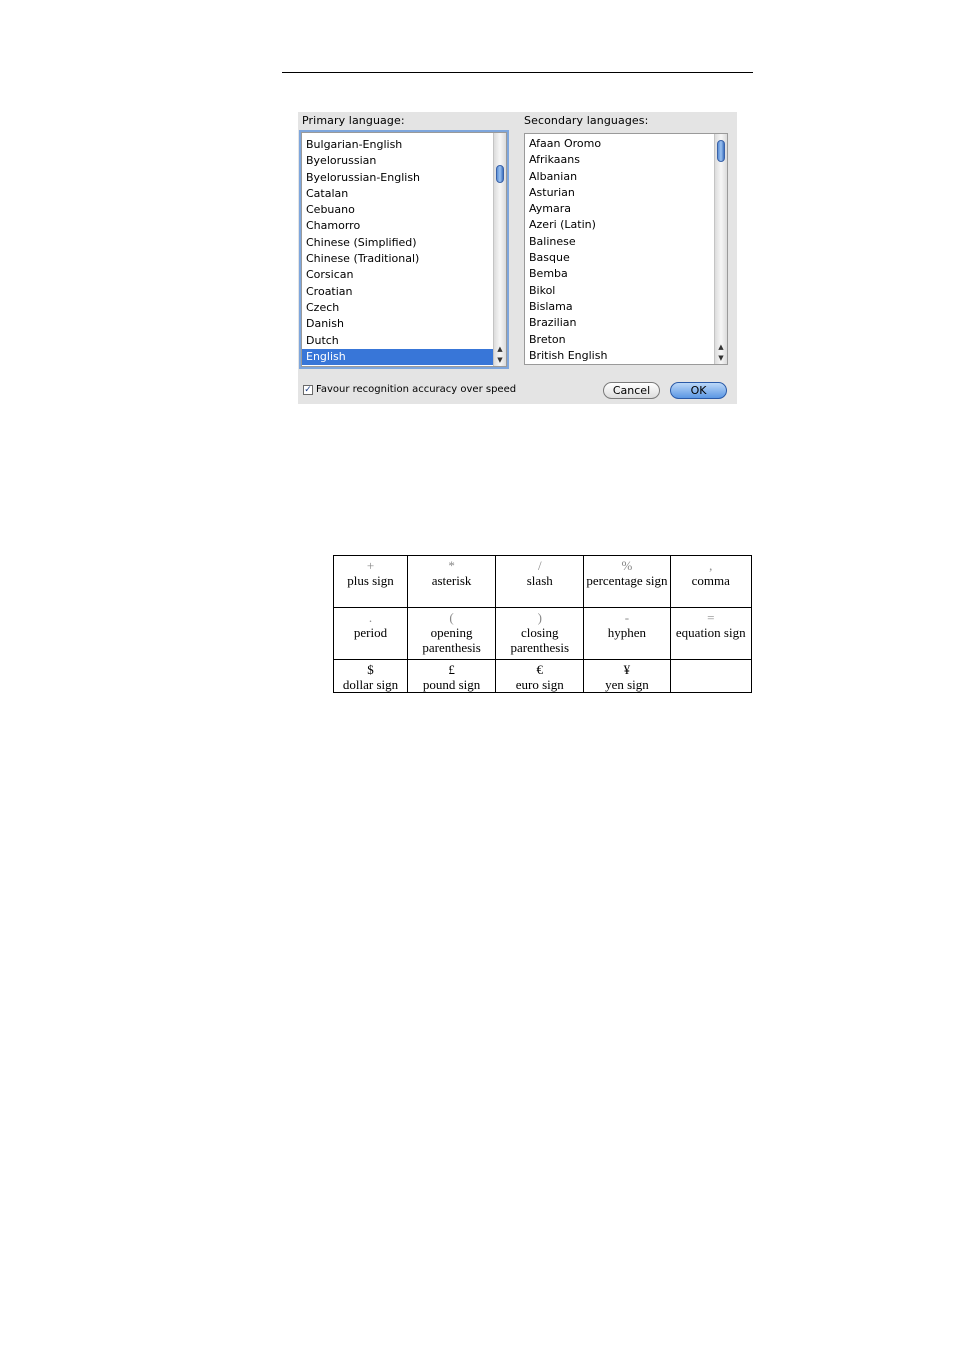  Describe the element at coordinates (397, 341) in the screenshot. I see `language-list-item: Dutch` at that location.